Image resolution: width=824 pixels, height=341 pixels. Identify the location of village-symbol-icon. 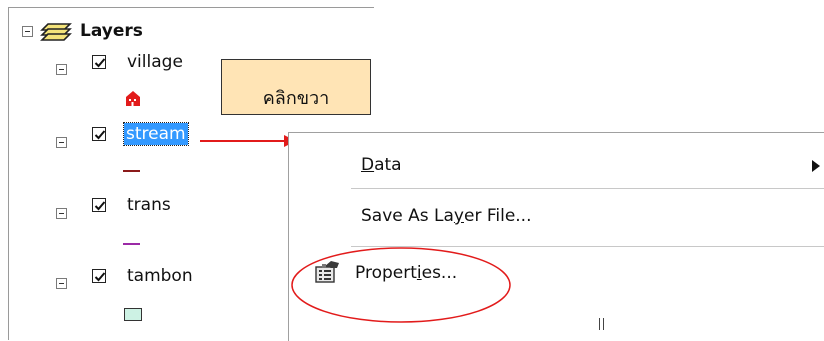
(133, 100).